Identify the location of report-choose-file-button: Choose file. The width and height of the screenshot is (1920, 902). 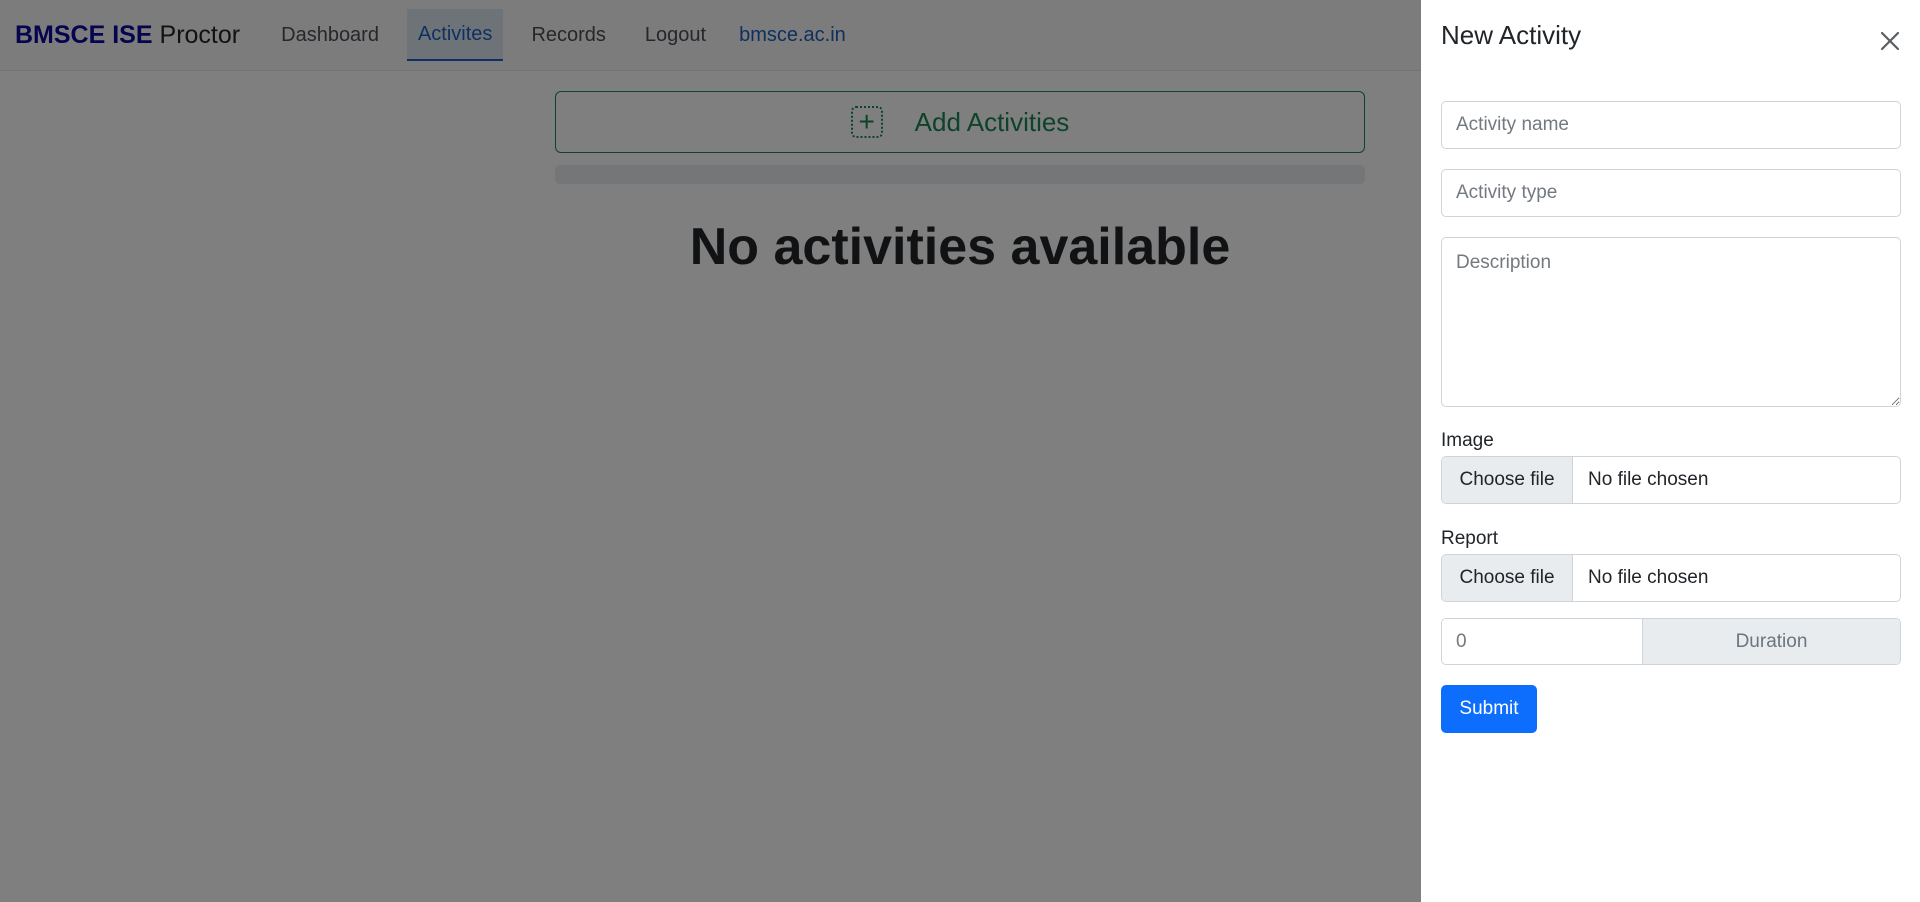
(1507, 578).